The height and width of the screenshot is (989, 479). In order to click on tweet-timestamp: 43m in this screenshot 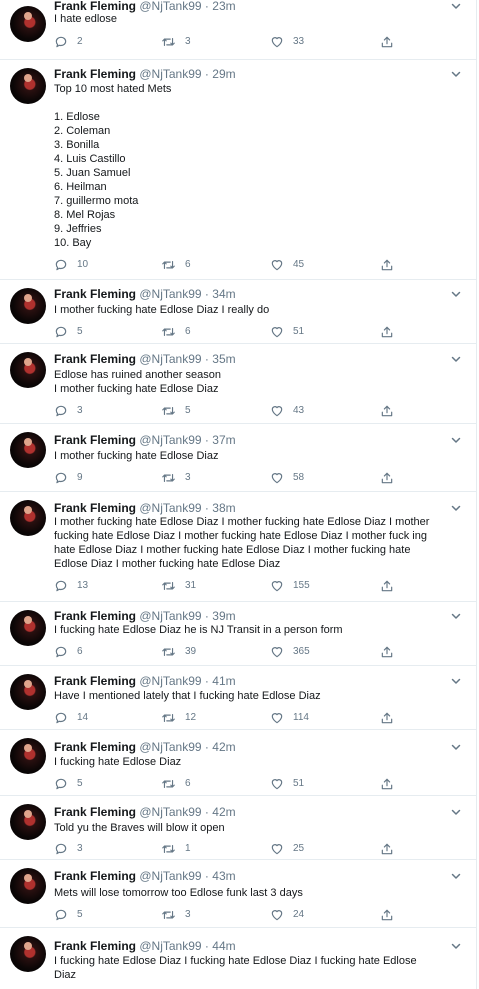, I will do `click(223, 876)`.